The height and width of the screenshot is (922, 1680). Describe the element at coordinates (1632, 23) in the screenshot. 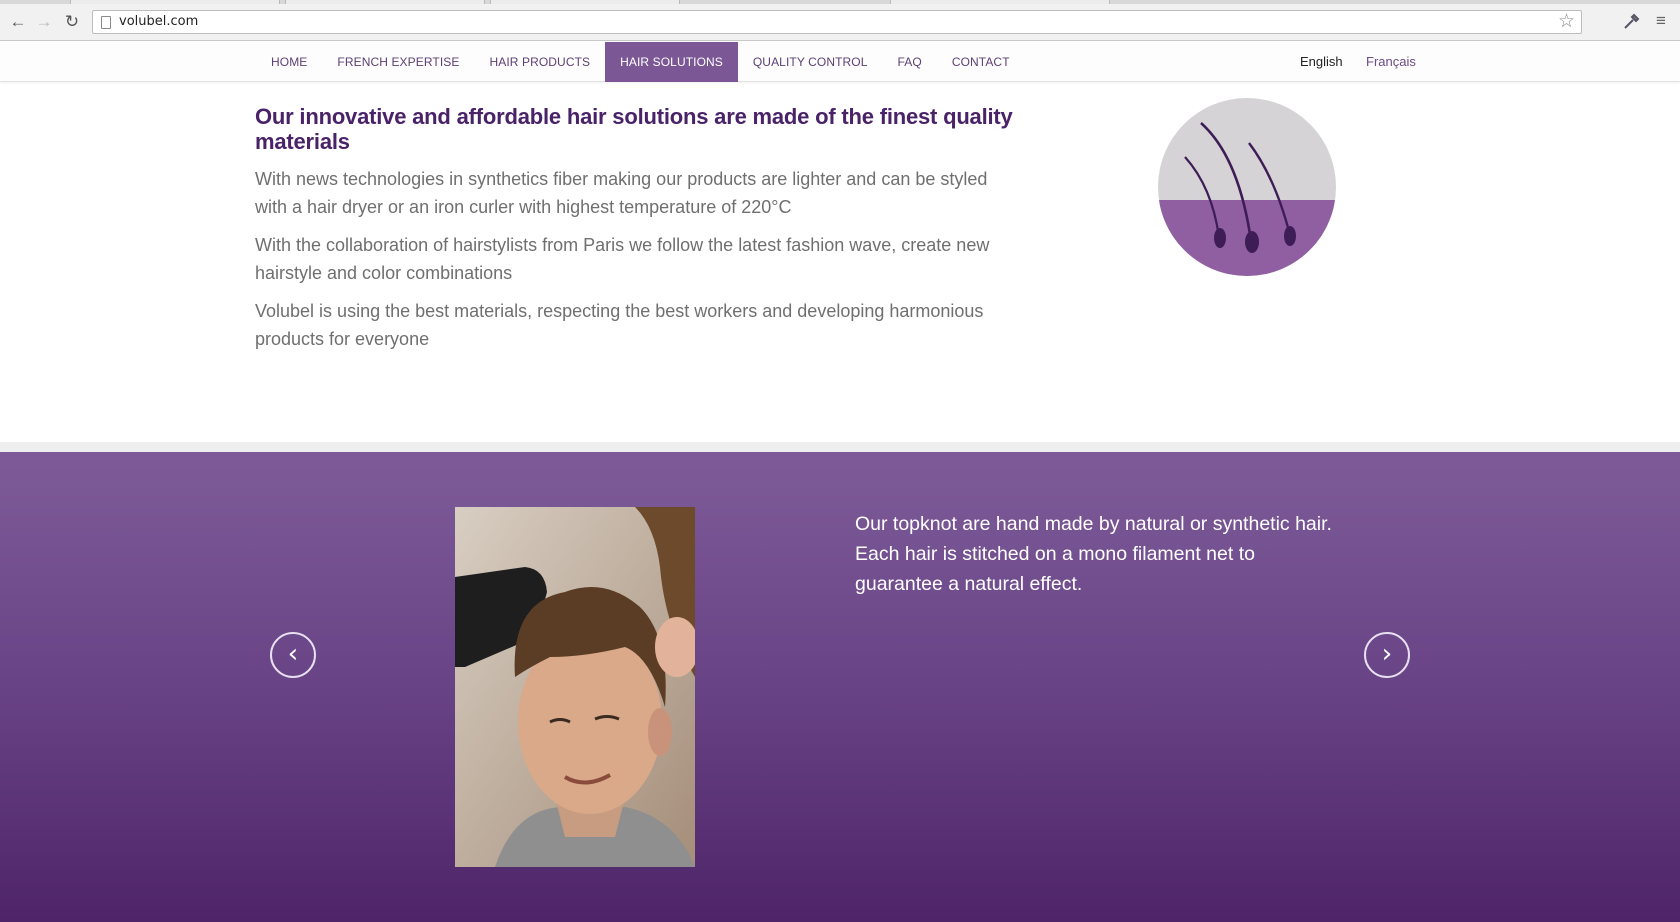

I see `eyedropper-extension-icon` at that location.